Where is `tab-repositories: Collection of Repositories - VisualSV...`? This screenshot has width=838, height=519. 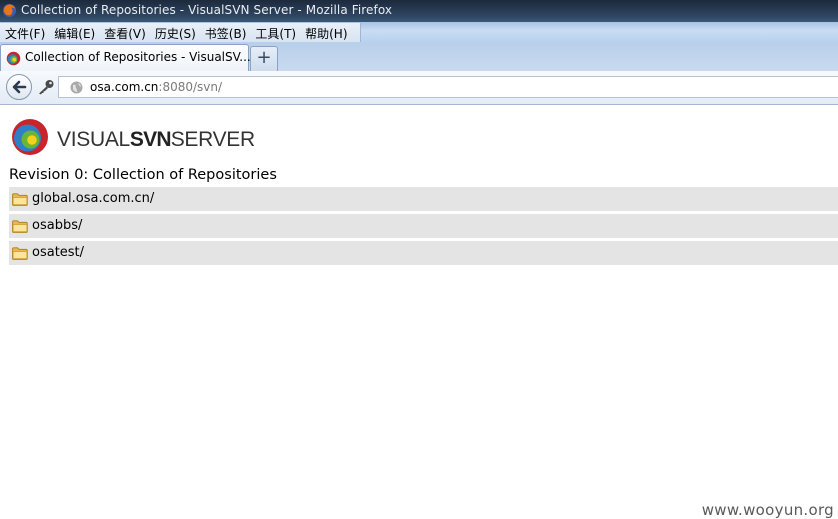 tab-repositories: Collection of Repositories - VisualSV... is located at coordinates (125, 58).